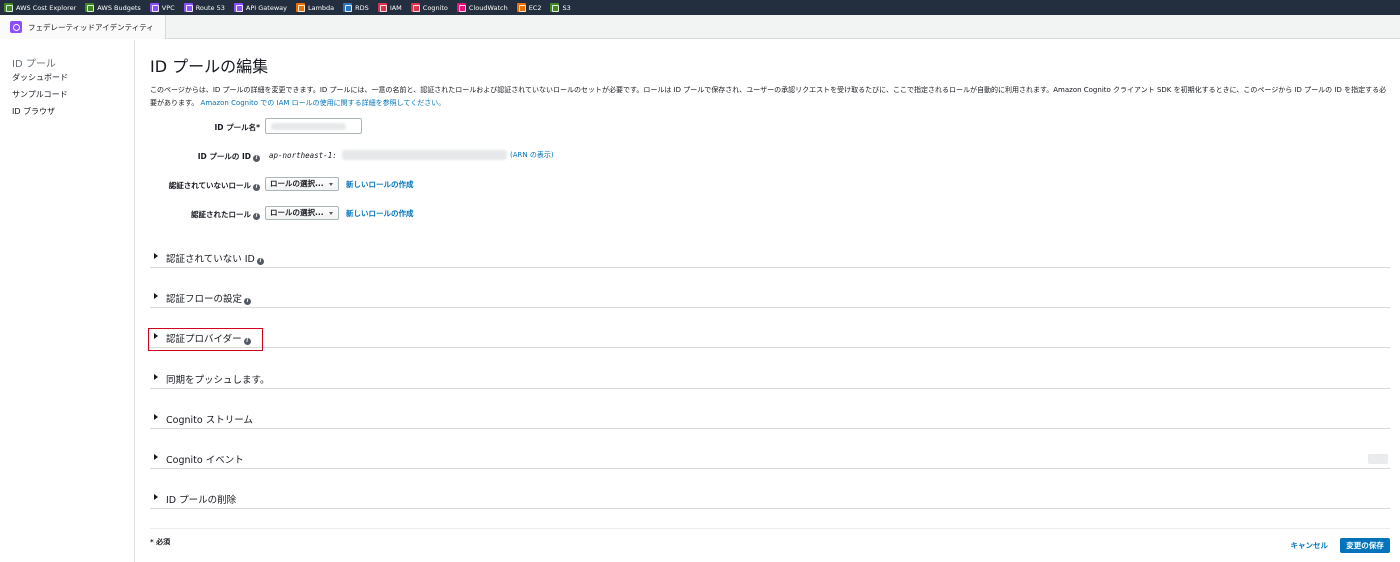 The height and width of the screenshot is (562, 1400). What do you see at coordinates (218, 380) in the screenshot?
I see `section-label: 同期をプッシュします。` at bounding box center [218, 380].